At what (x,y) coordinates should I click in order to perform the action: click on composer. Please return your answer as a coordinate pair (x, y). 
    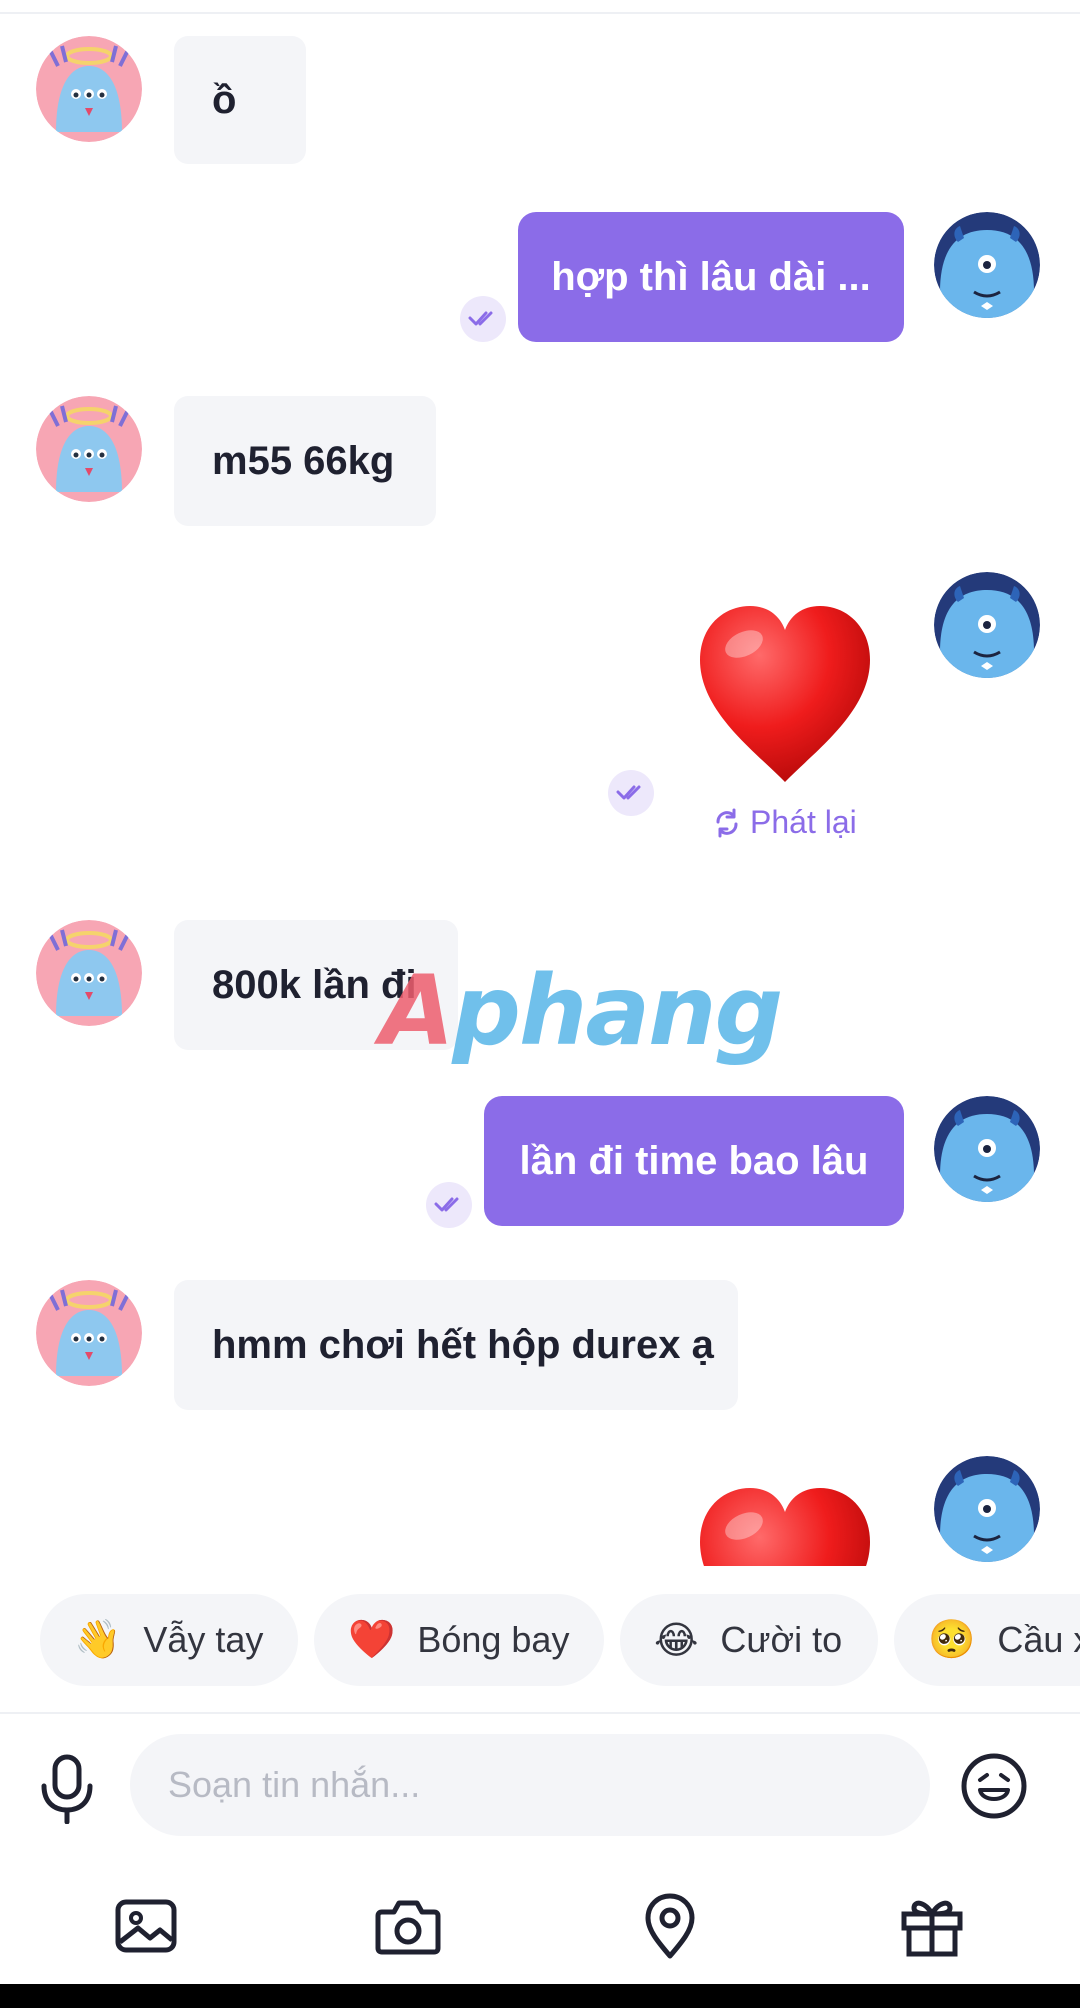
    Looking at the image, I should click on (540, 1785).